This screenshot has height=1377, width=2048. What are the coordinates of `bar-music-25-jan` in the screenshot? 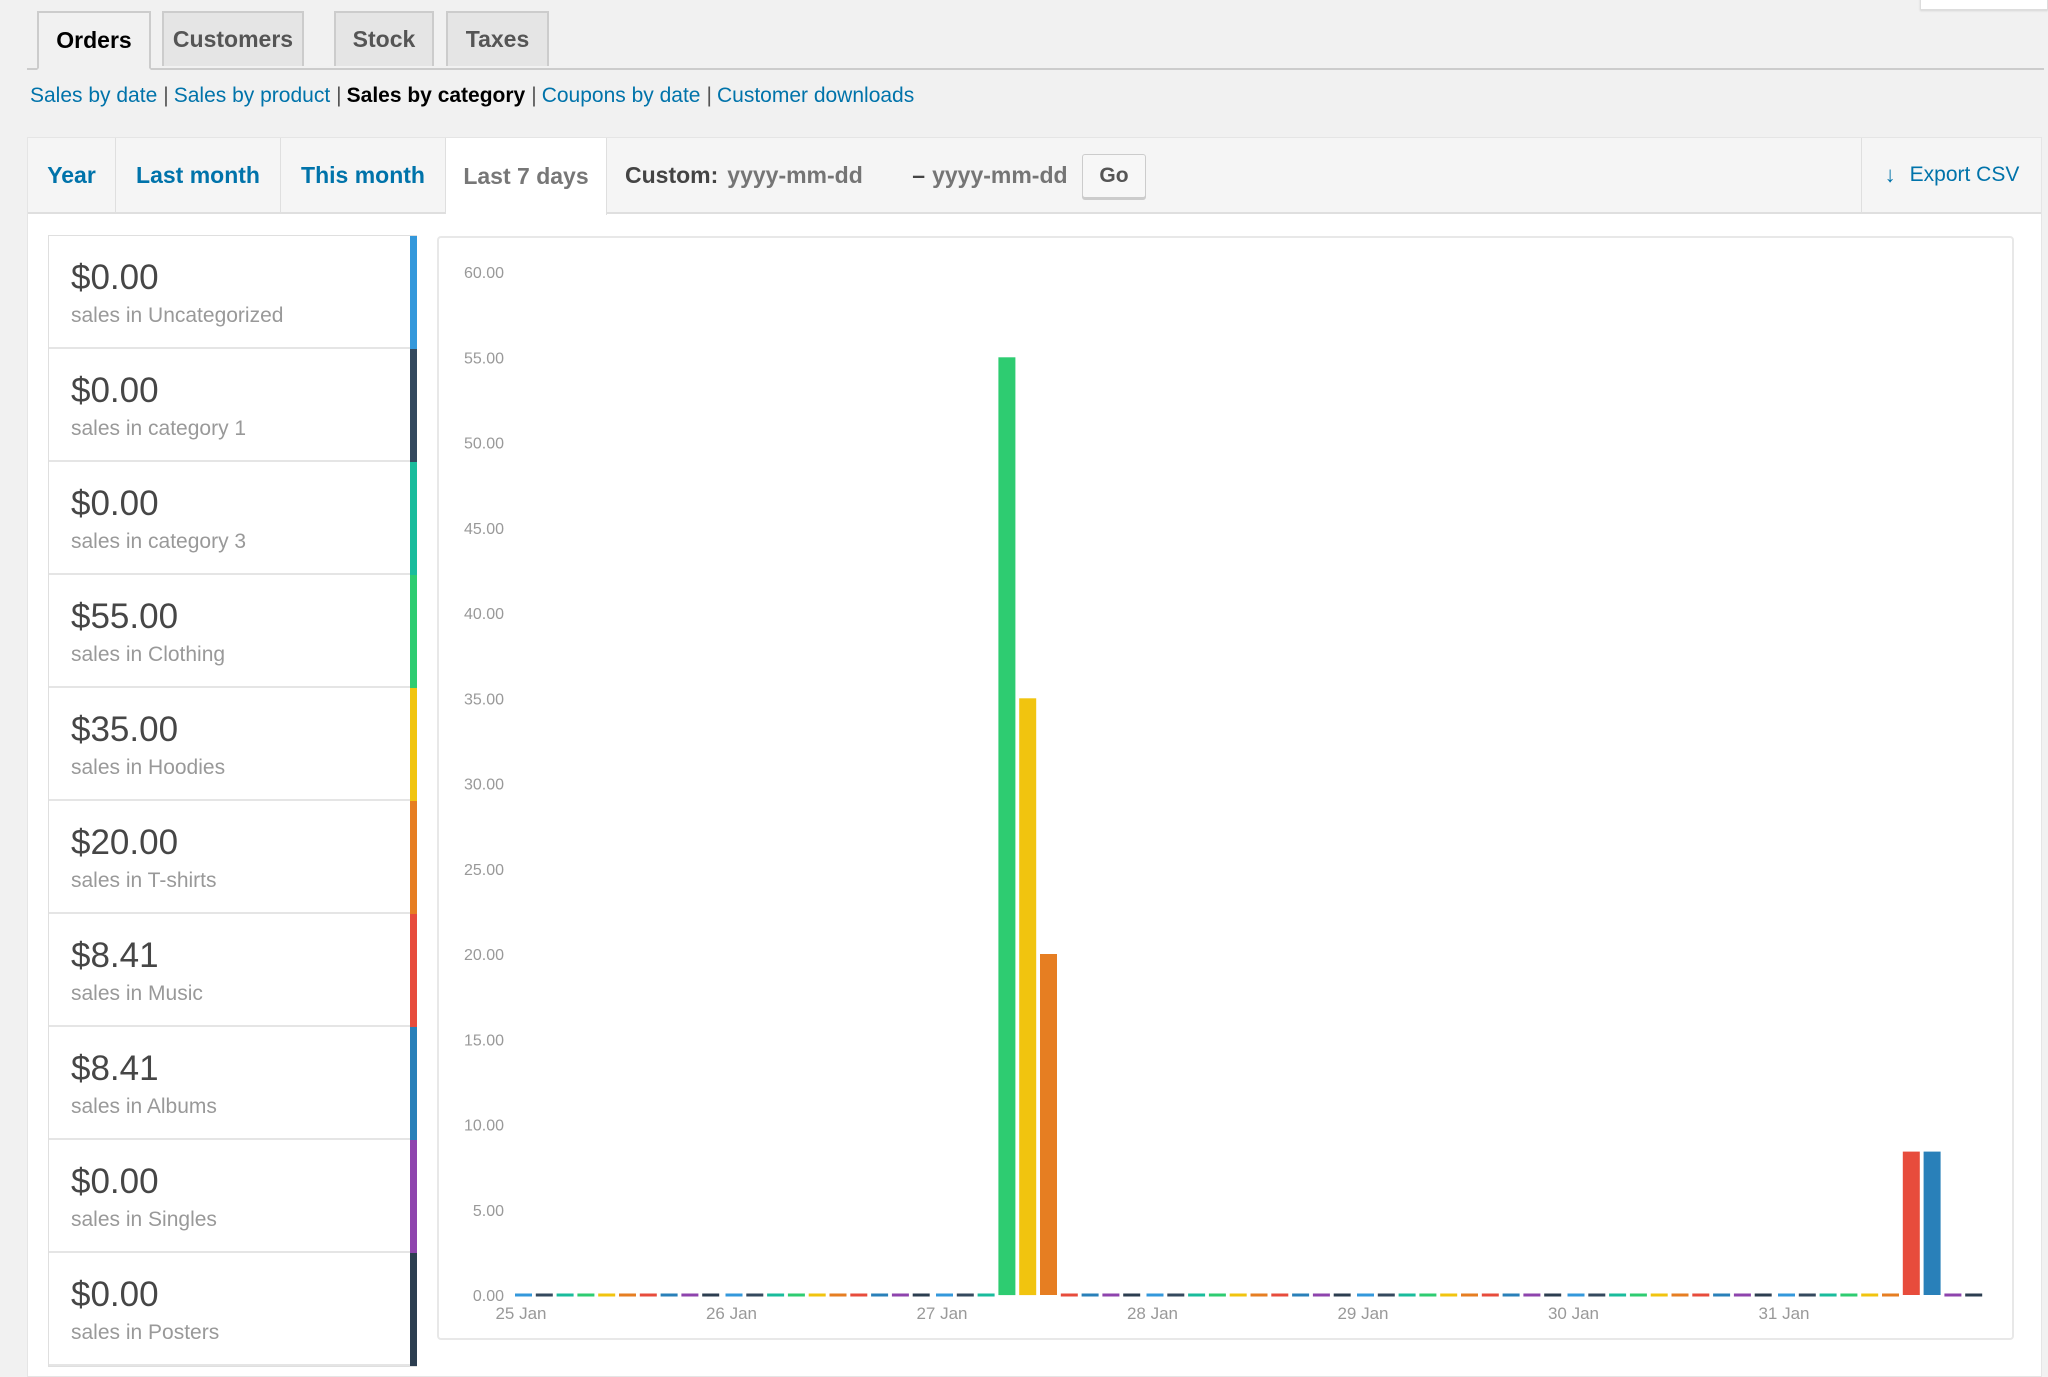 It's located at (648, 1295).